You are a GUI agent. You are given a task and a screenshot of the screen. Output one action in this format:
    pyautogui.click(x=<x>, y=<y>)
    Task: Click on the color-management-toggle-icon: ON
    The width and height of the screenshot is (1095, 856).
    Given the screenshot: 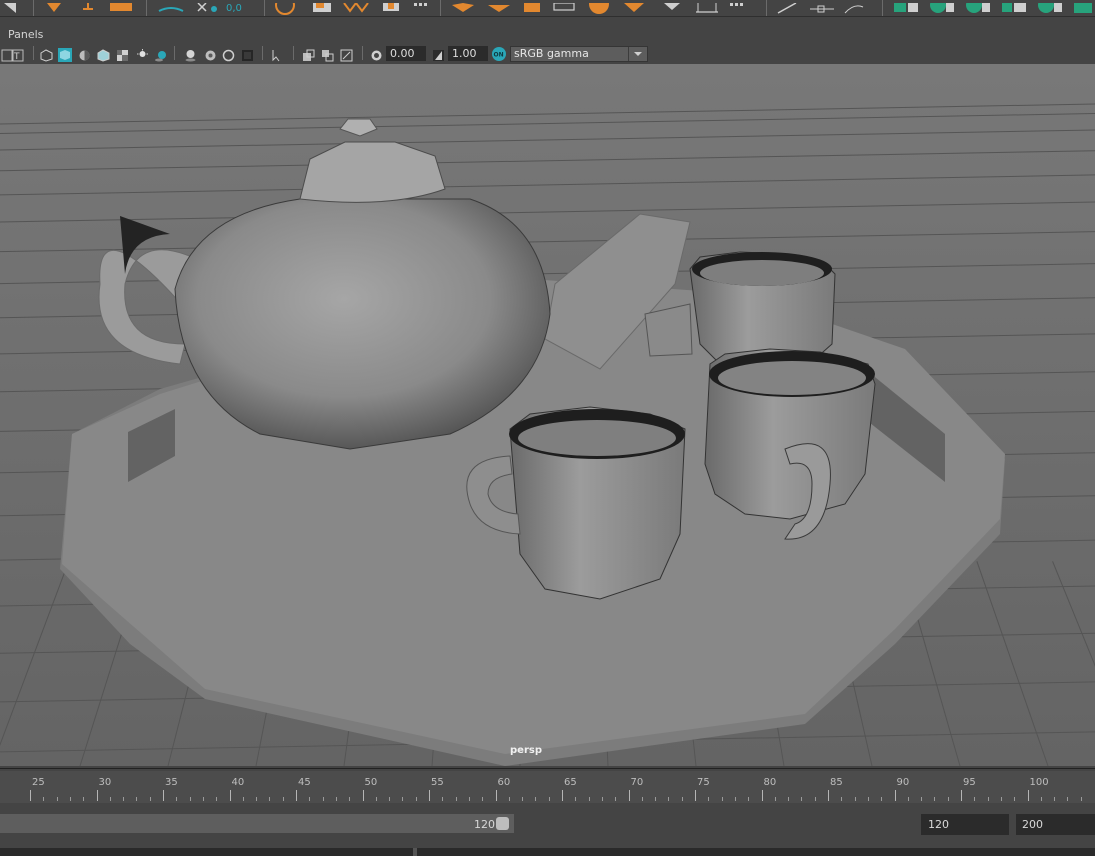 What is the action you would take?
    pyautogui.click(x=499, y=54)
    